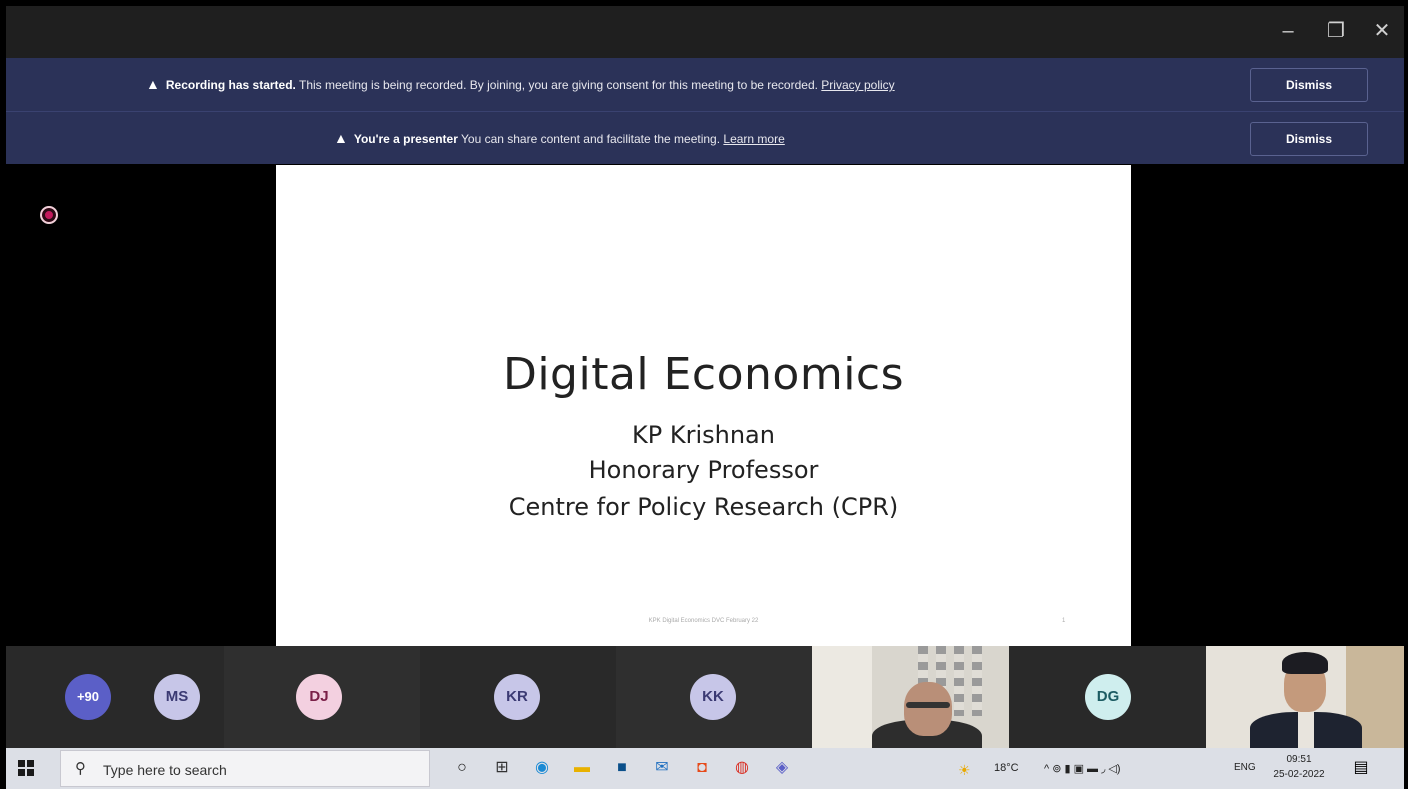 This screenshot has width=1408, height=789. What do you see at coordinates (245, 768) in the screenshot?
I see `taskbar-search-input: ⚲ Type here to search` at bounding box center [245, 768].